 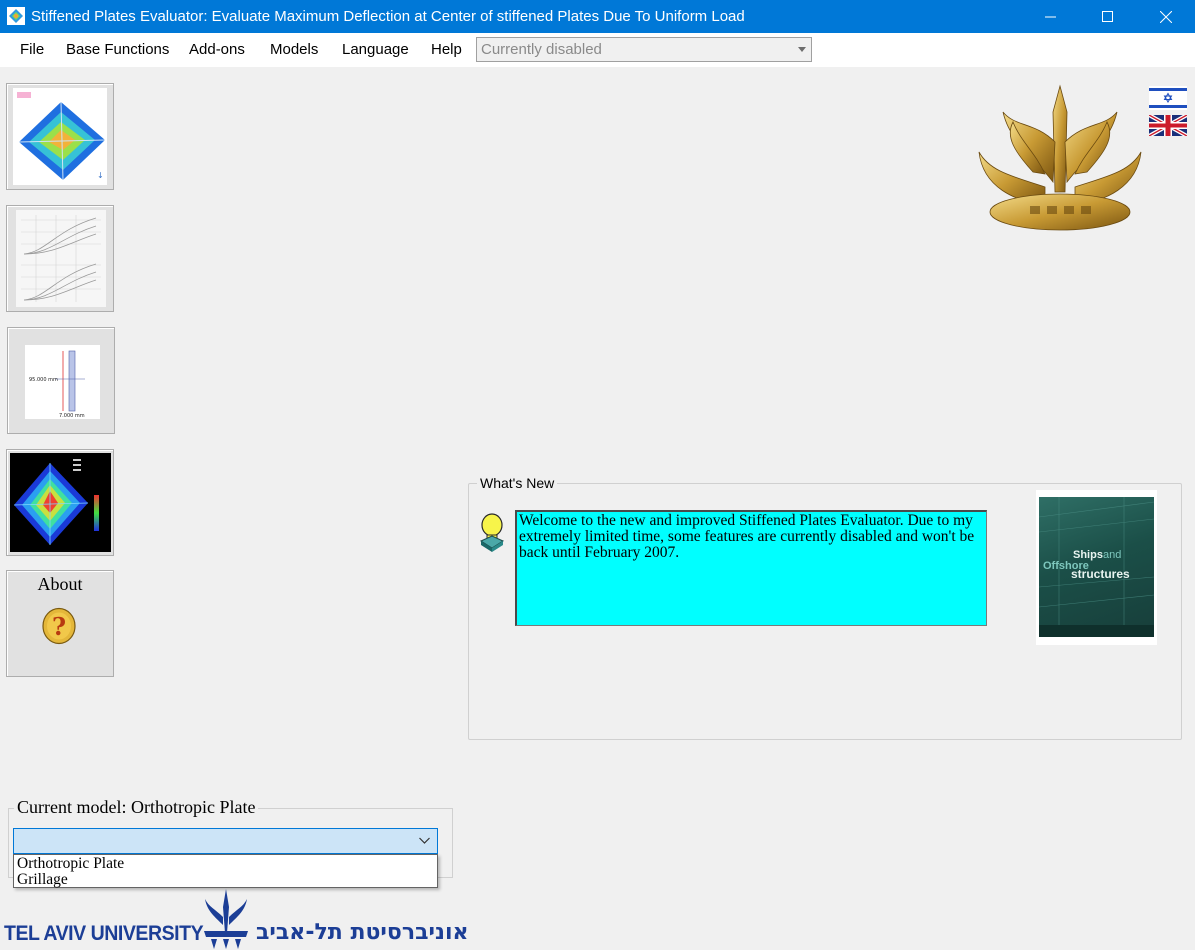 What do you see at coordinates (541, 49) in the screenshot?
I see `disabled-combo-text: Currently disabled` at bounding box center [541, 49].